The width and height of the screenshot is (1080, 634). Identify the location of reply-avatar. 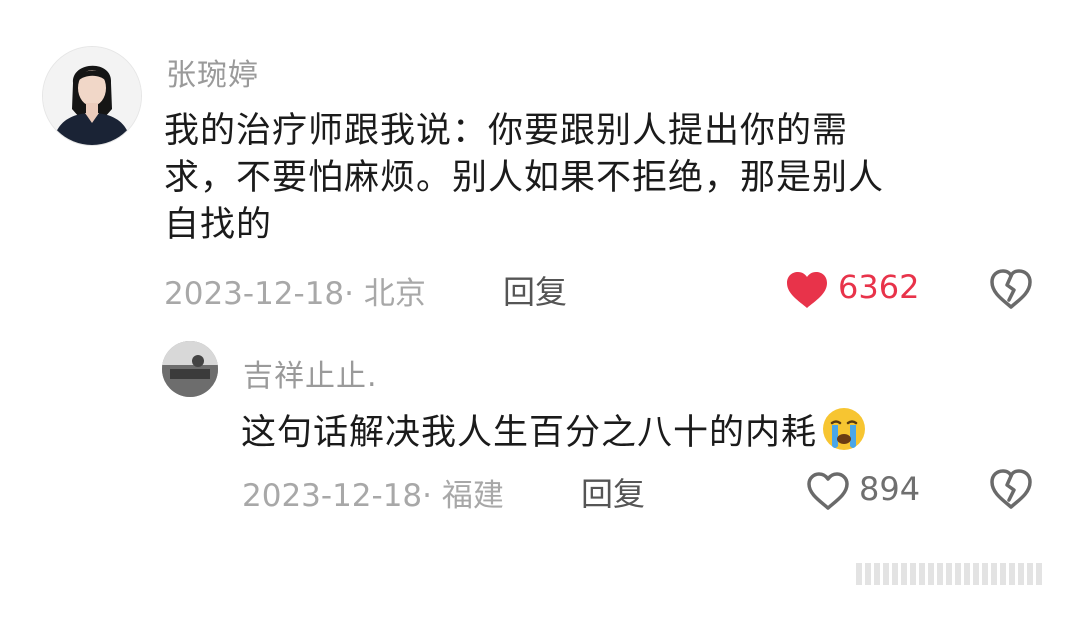
(190, 369).